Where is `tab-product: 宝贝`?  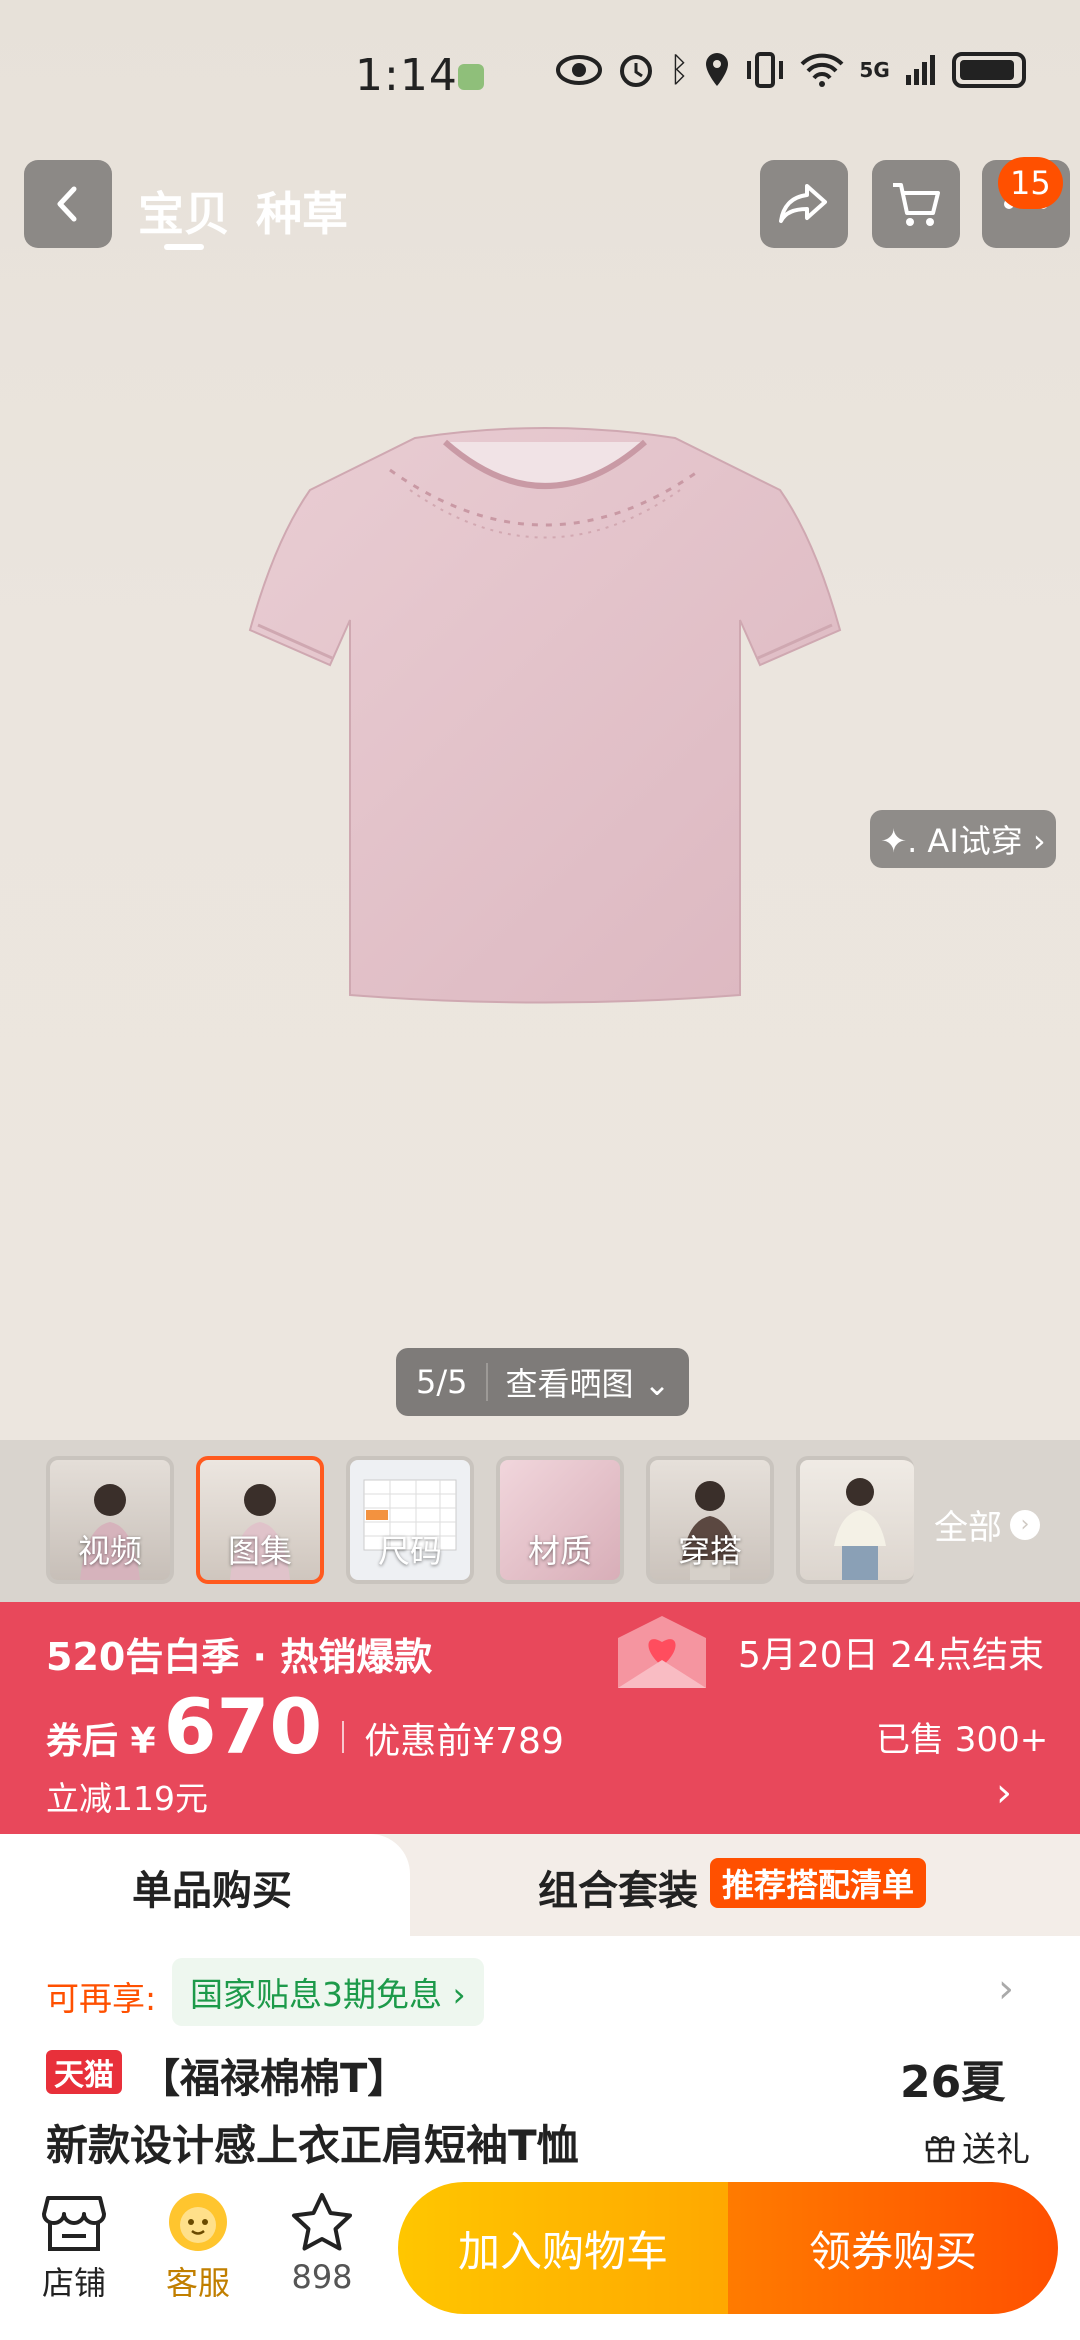
tab-product: 宝贝 is located at coordinates (184, 211).